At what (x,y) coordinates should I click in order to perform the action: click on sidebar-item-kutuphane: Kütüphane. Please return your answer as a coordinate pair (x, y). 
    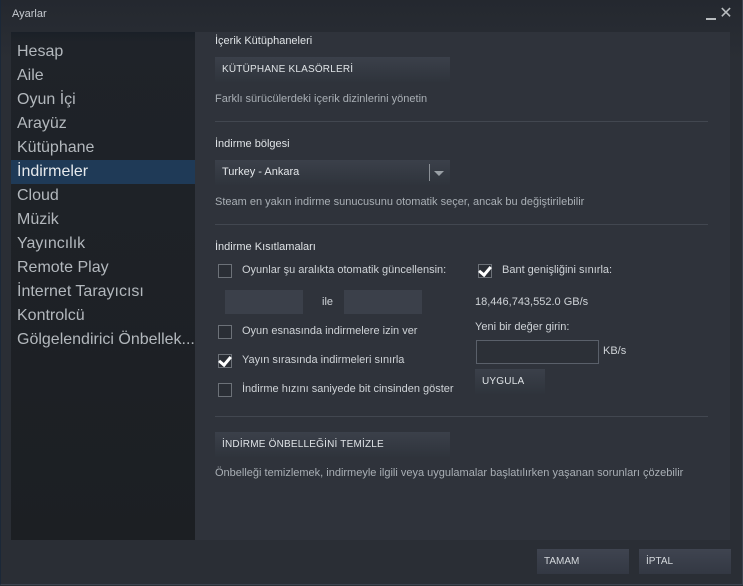
    Looking at the image, I should click on (103, 148).